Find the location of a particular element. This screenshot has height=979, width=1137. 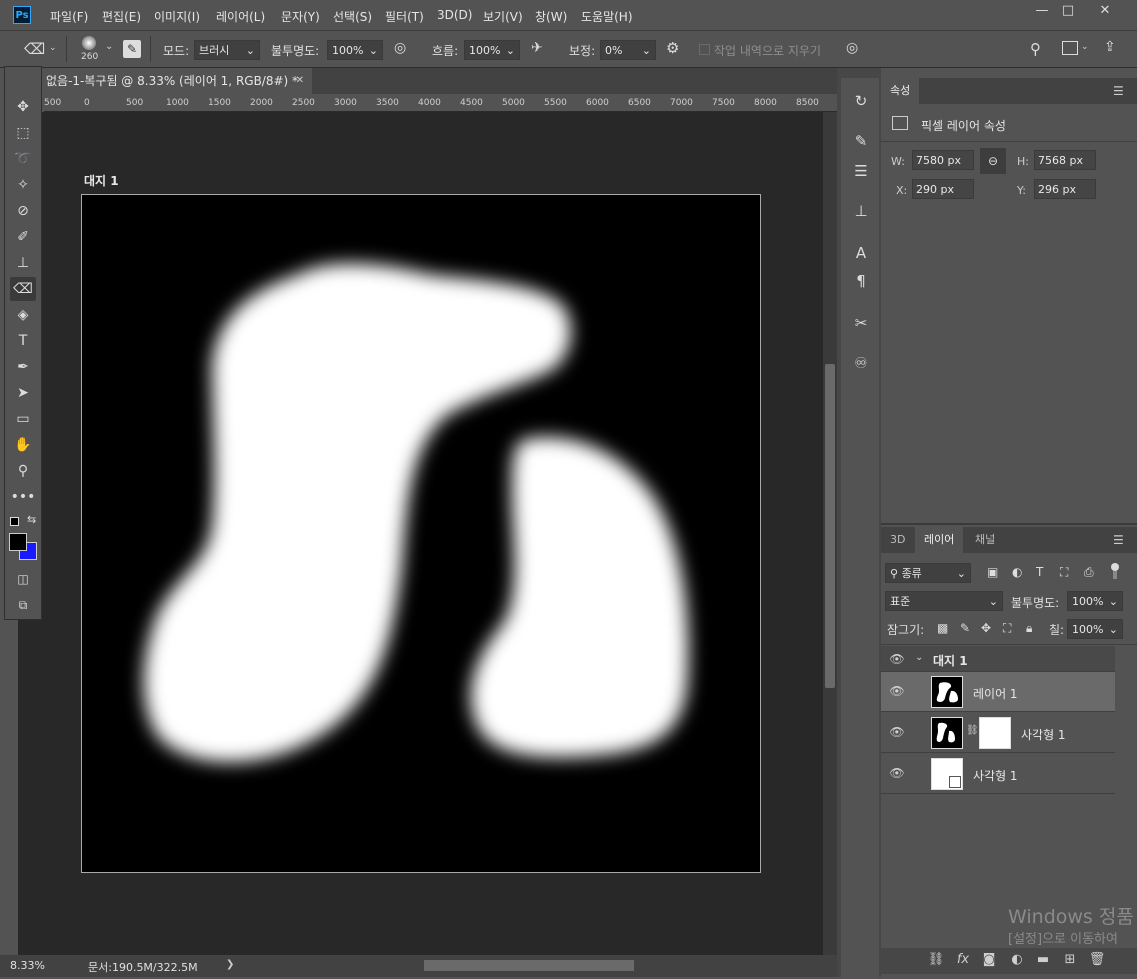

lock-transparent-icon: ▩ is located at coordinates (942, 628).